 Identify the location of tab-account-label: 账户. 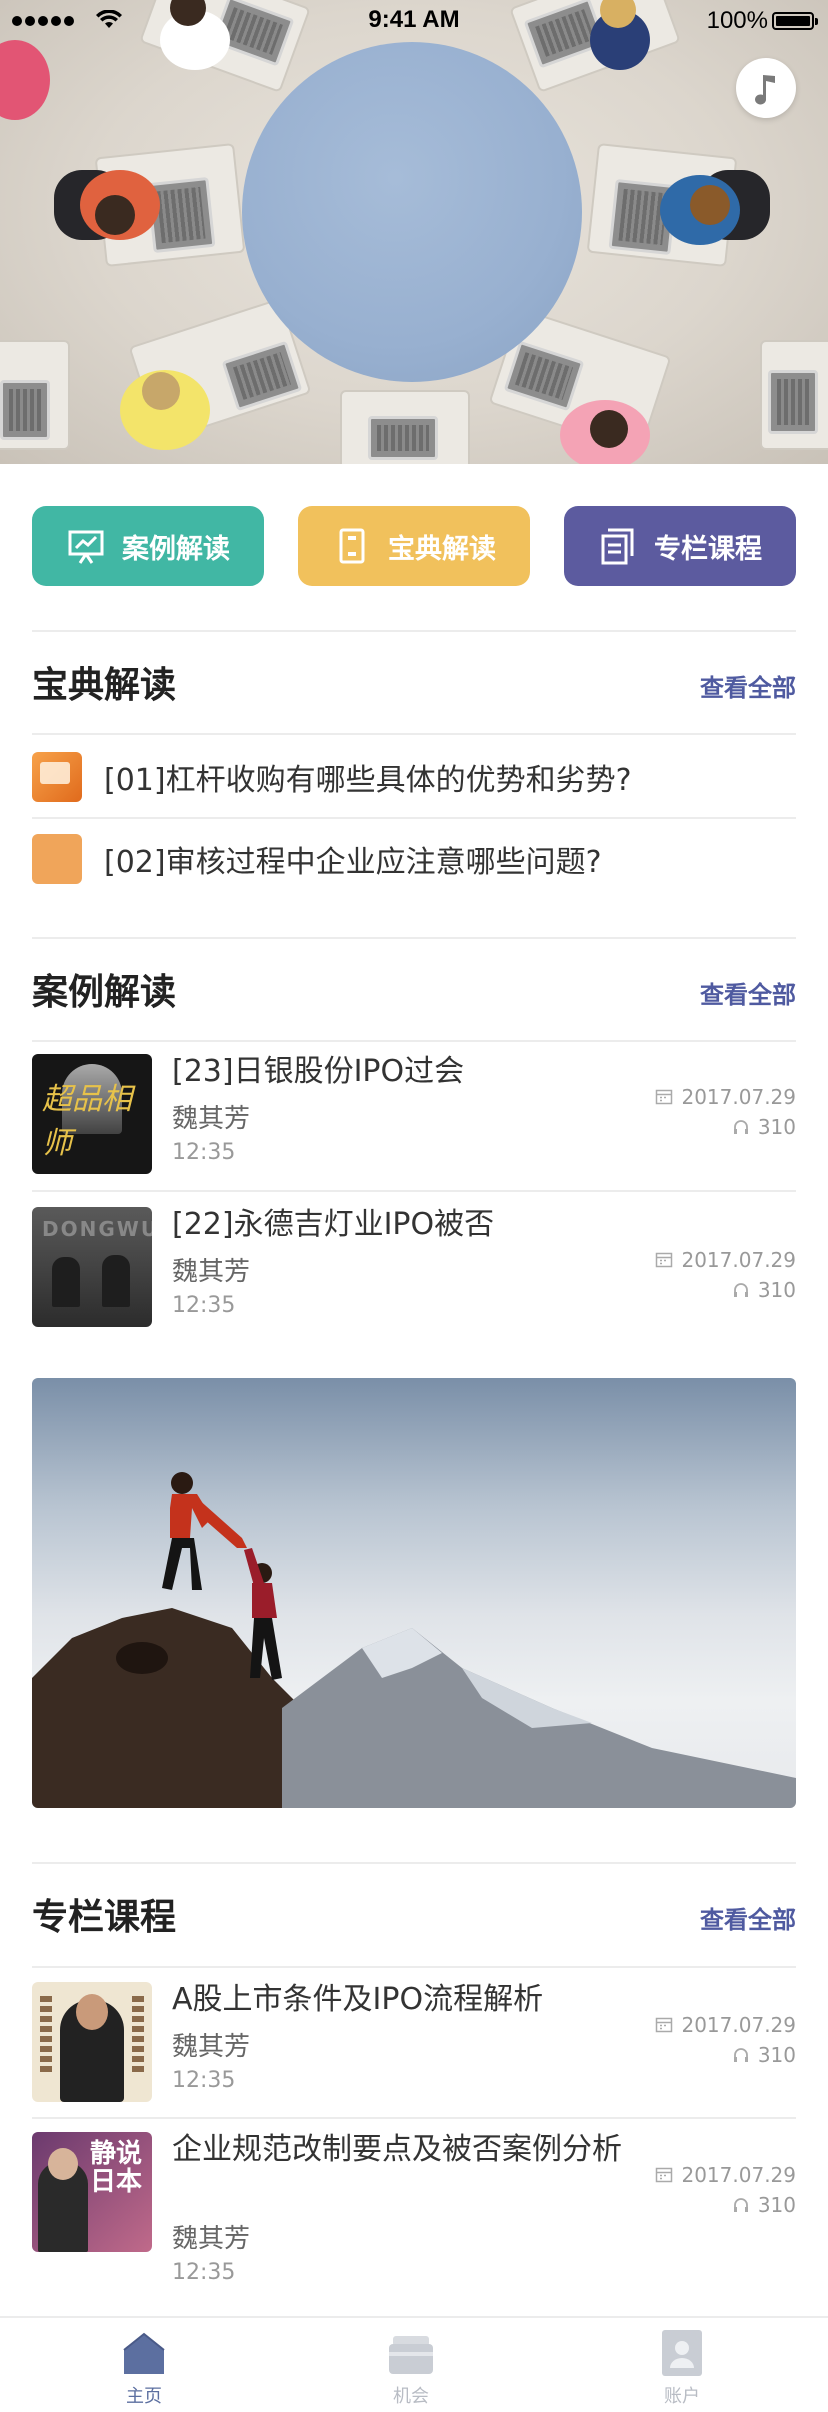
(682, 2396).